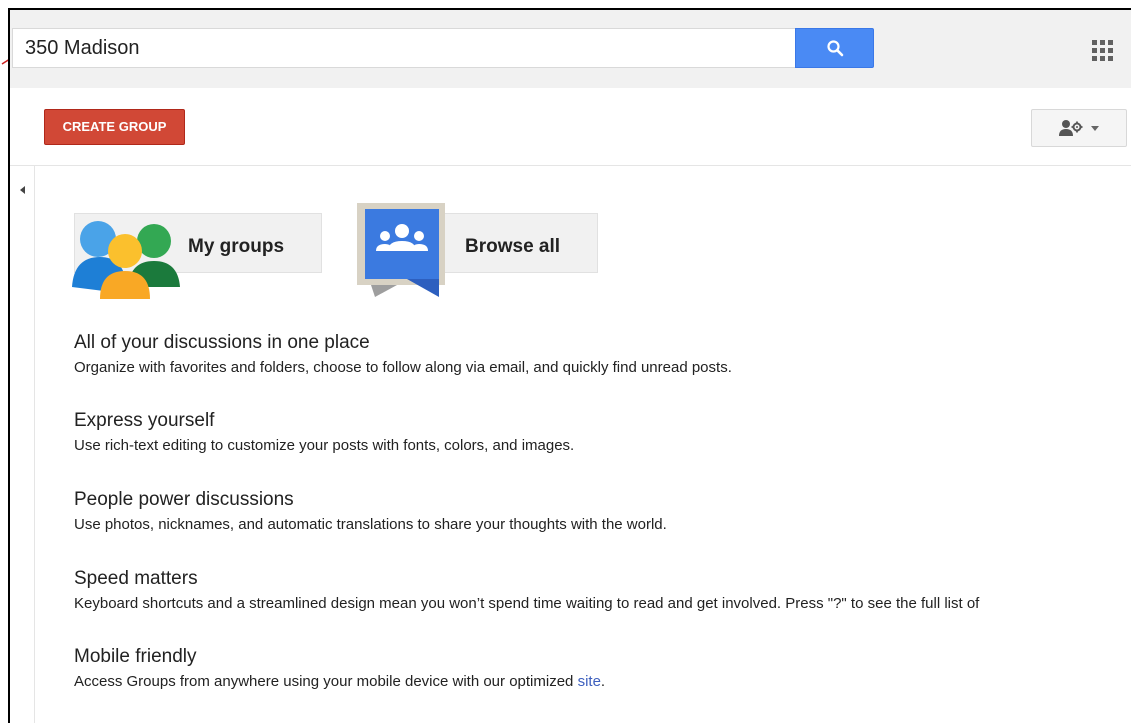  I want to click on search-button, so click(834, 48).